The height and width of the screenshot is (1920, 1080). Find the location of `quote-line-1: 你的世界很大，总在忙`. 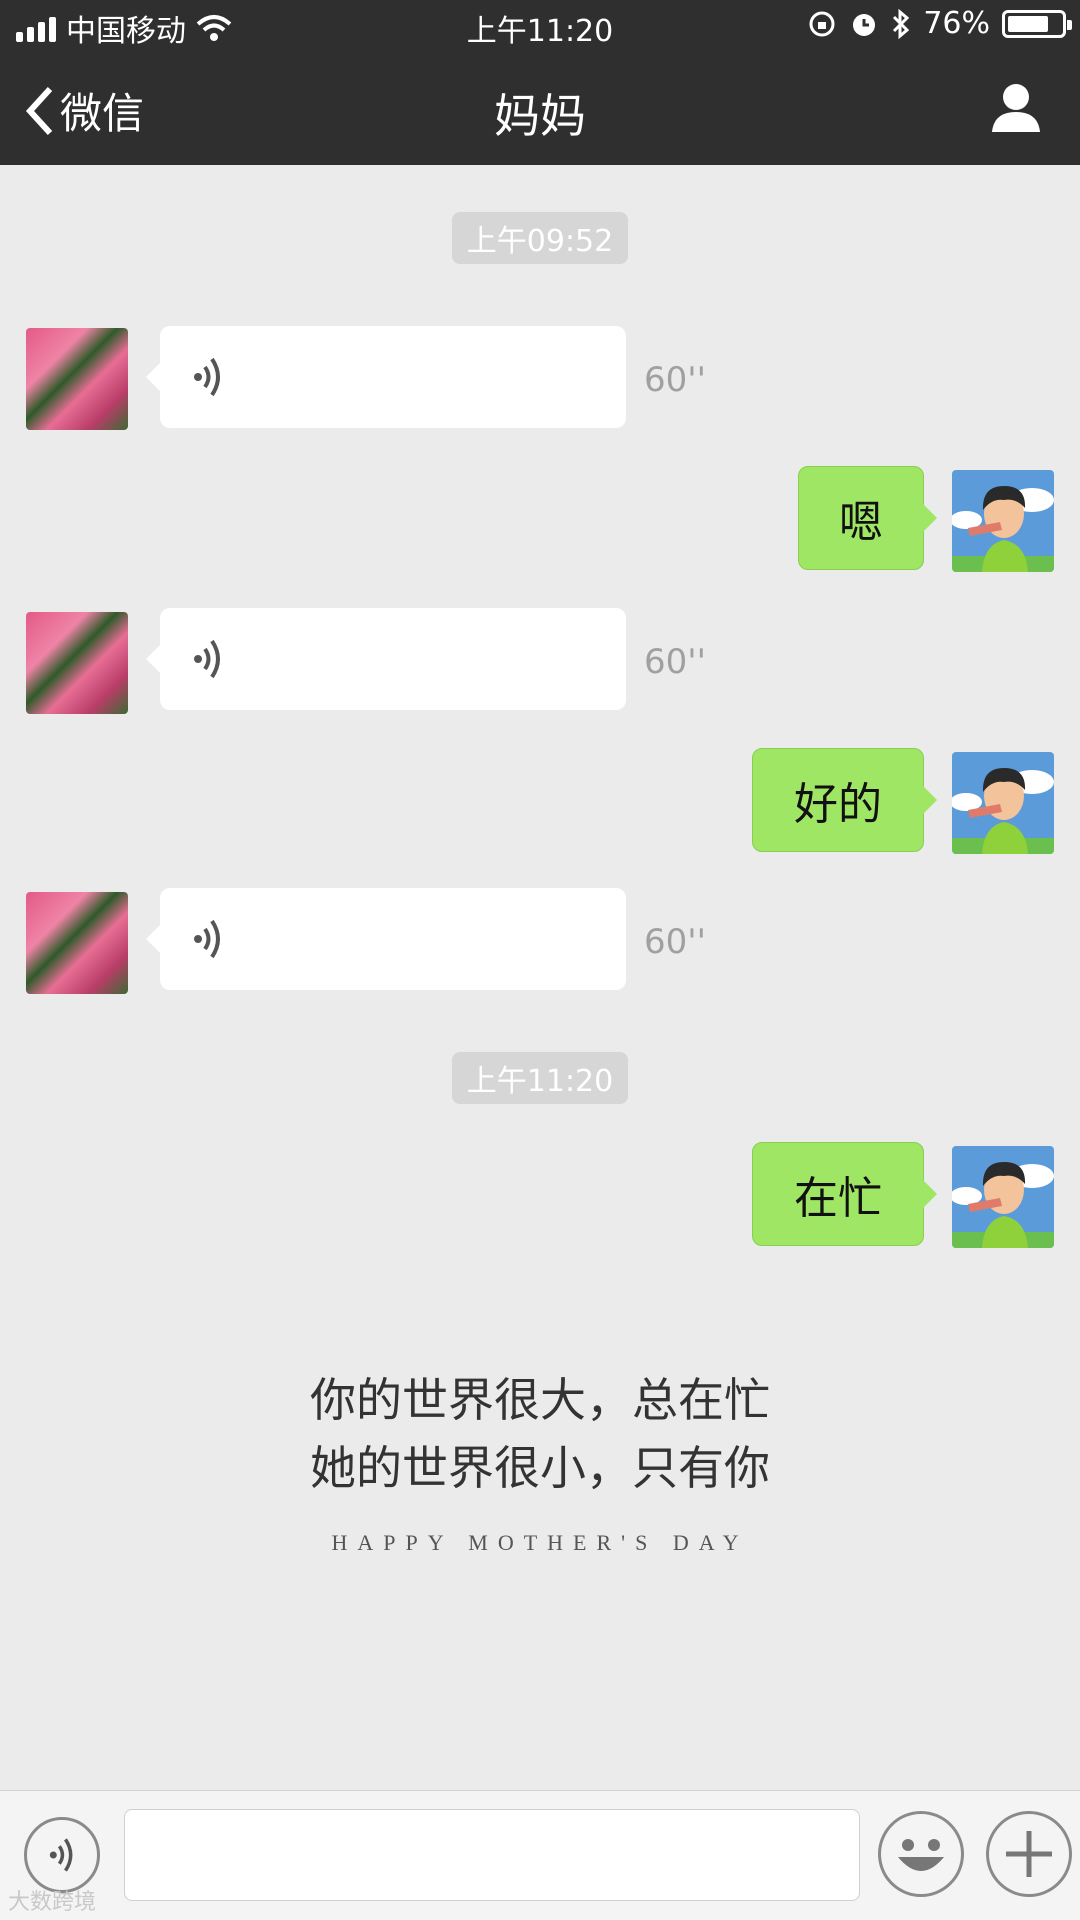

quote-line-1: 你的世界很大，总在忙 is located at coordinates (540, 1400).